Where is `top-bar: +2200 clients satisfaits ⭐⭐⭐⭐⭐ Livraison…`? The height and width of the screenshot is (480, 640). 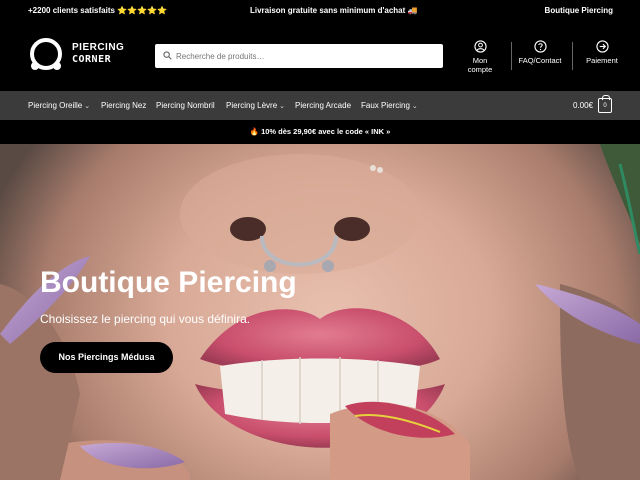
top-bar: +2200 clients satisfaits ⭐⭐⭐⭐⭐ Livraison… is located at coordinates (320, 11).